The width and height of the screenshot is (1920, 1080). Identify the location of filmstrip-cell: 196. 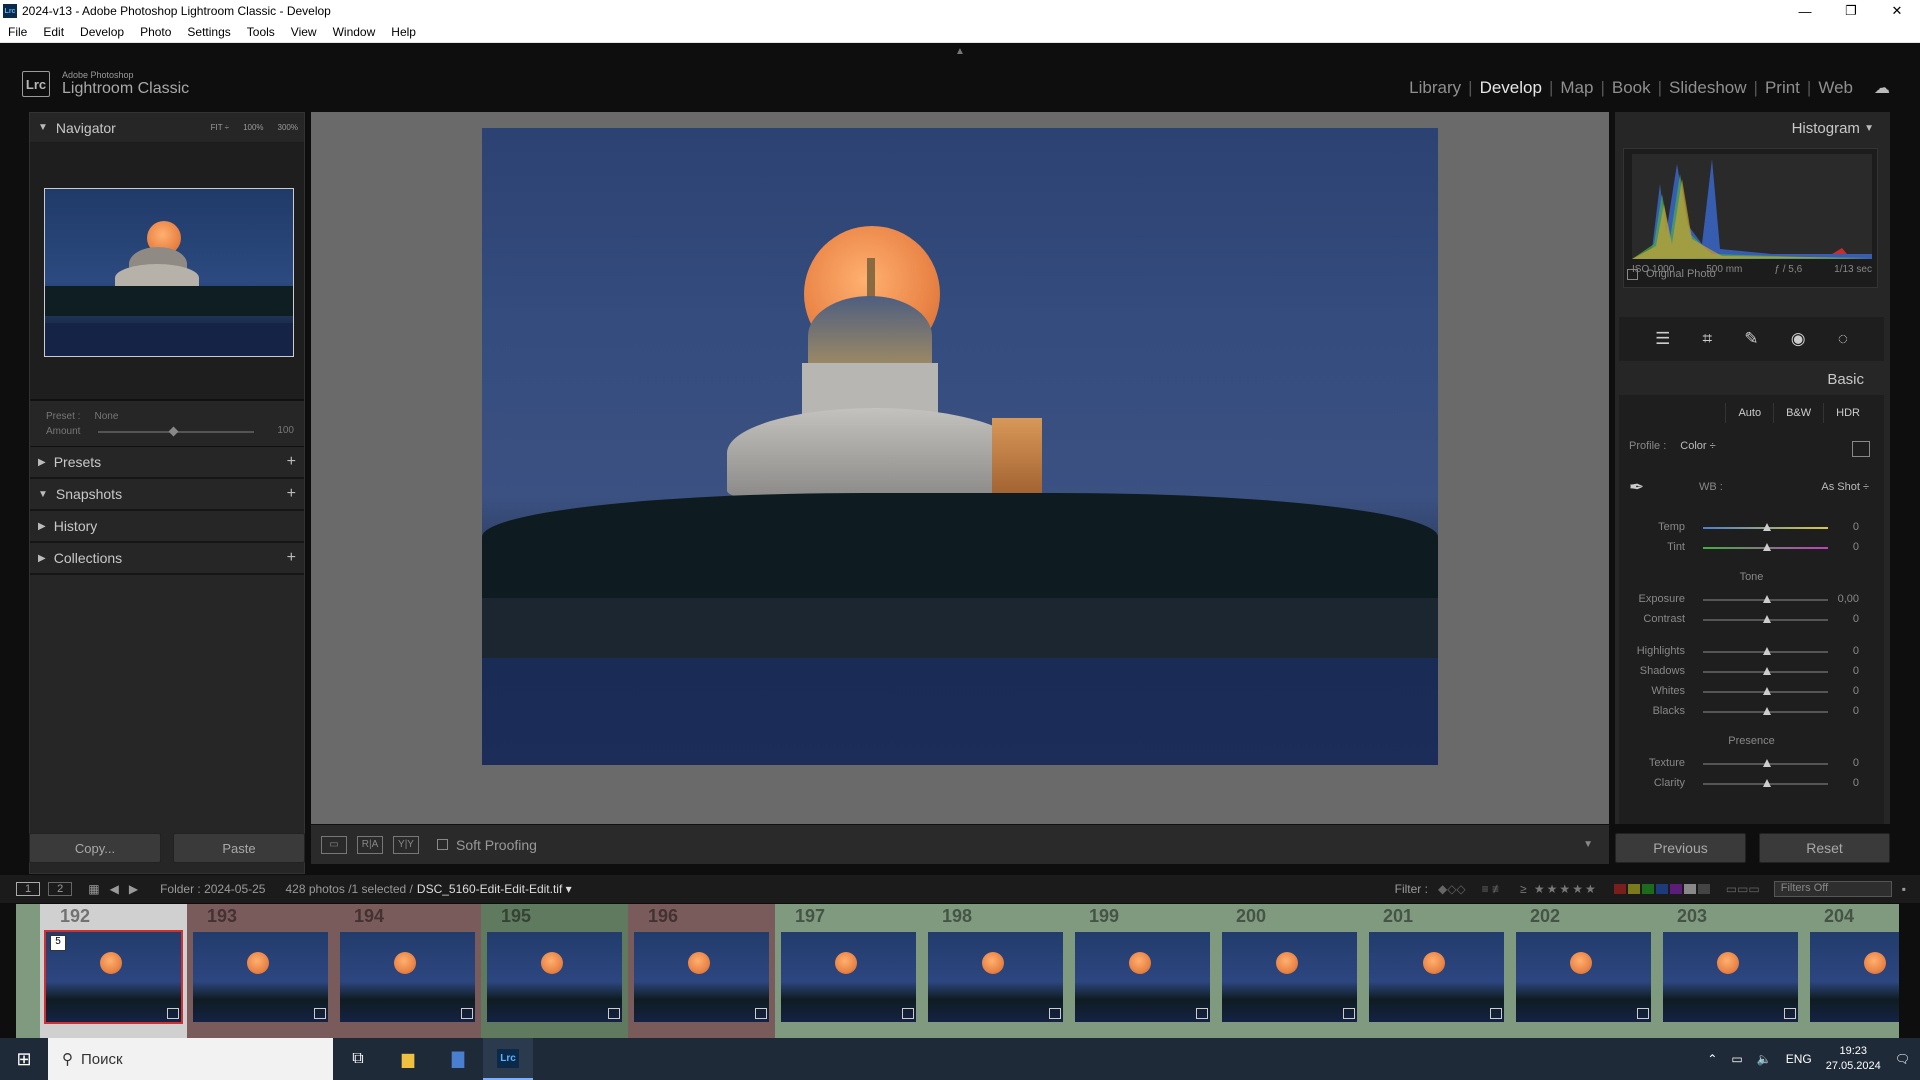
(701, 977).